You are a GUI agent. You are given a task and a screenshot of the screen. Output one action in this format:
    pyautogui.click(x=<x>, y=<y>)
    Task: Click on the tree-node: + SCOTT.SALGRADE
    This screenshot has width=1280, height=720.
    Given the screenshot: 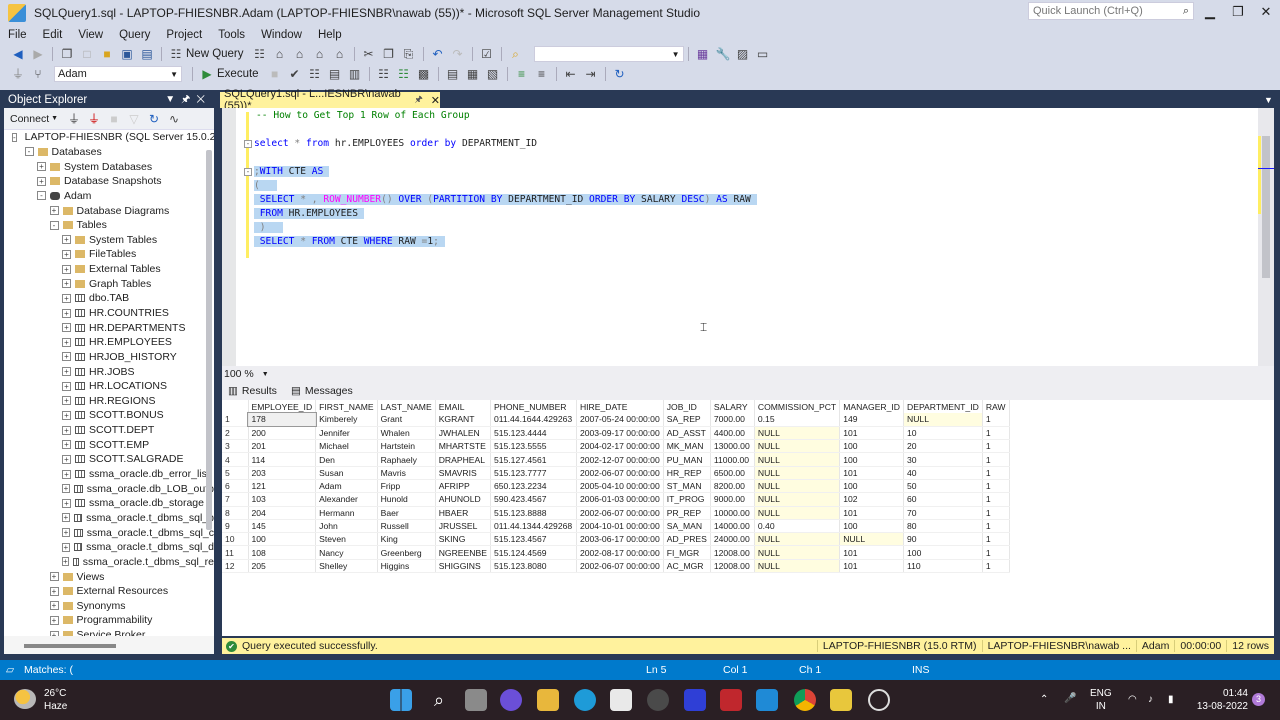 What is the action you would take?
    pyautogui.click(x=109, y=459)
    